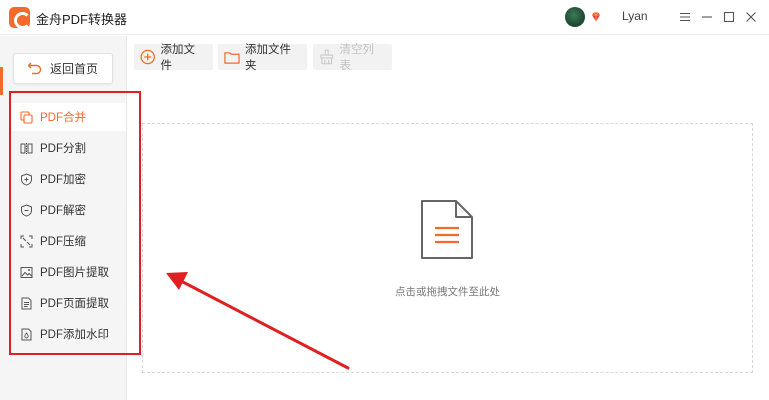 Image resolution: width=769 pixels, height=400 pixels. I want to click on document-icon, so click(447, 229).